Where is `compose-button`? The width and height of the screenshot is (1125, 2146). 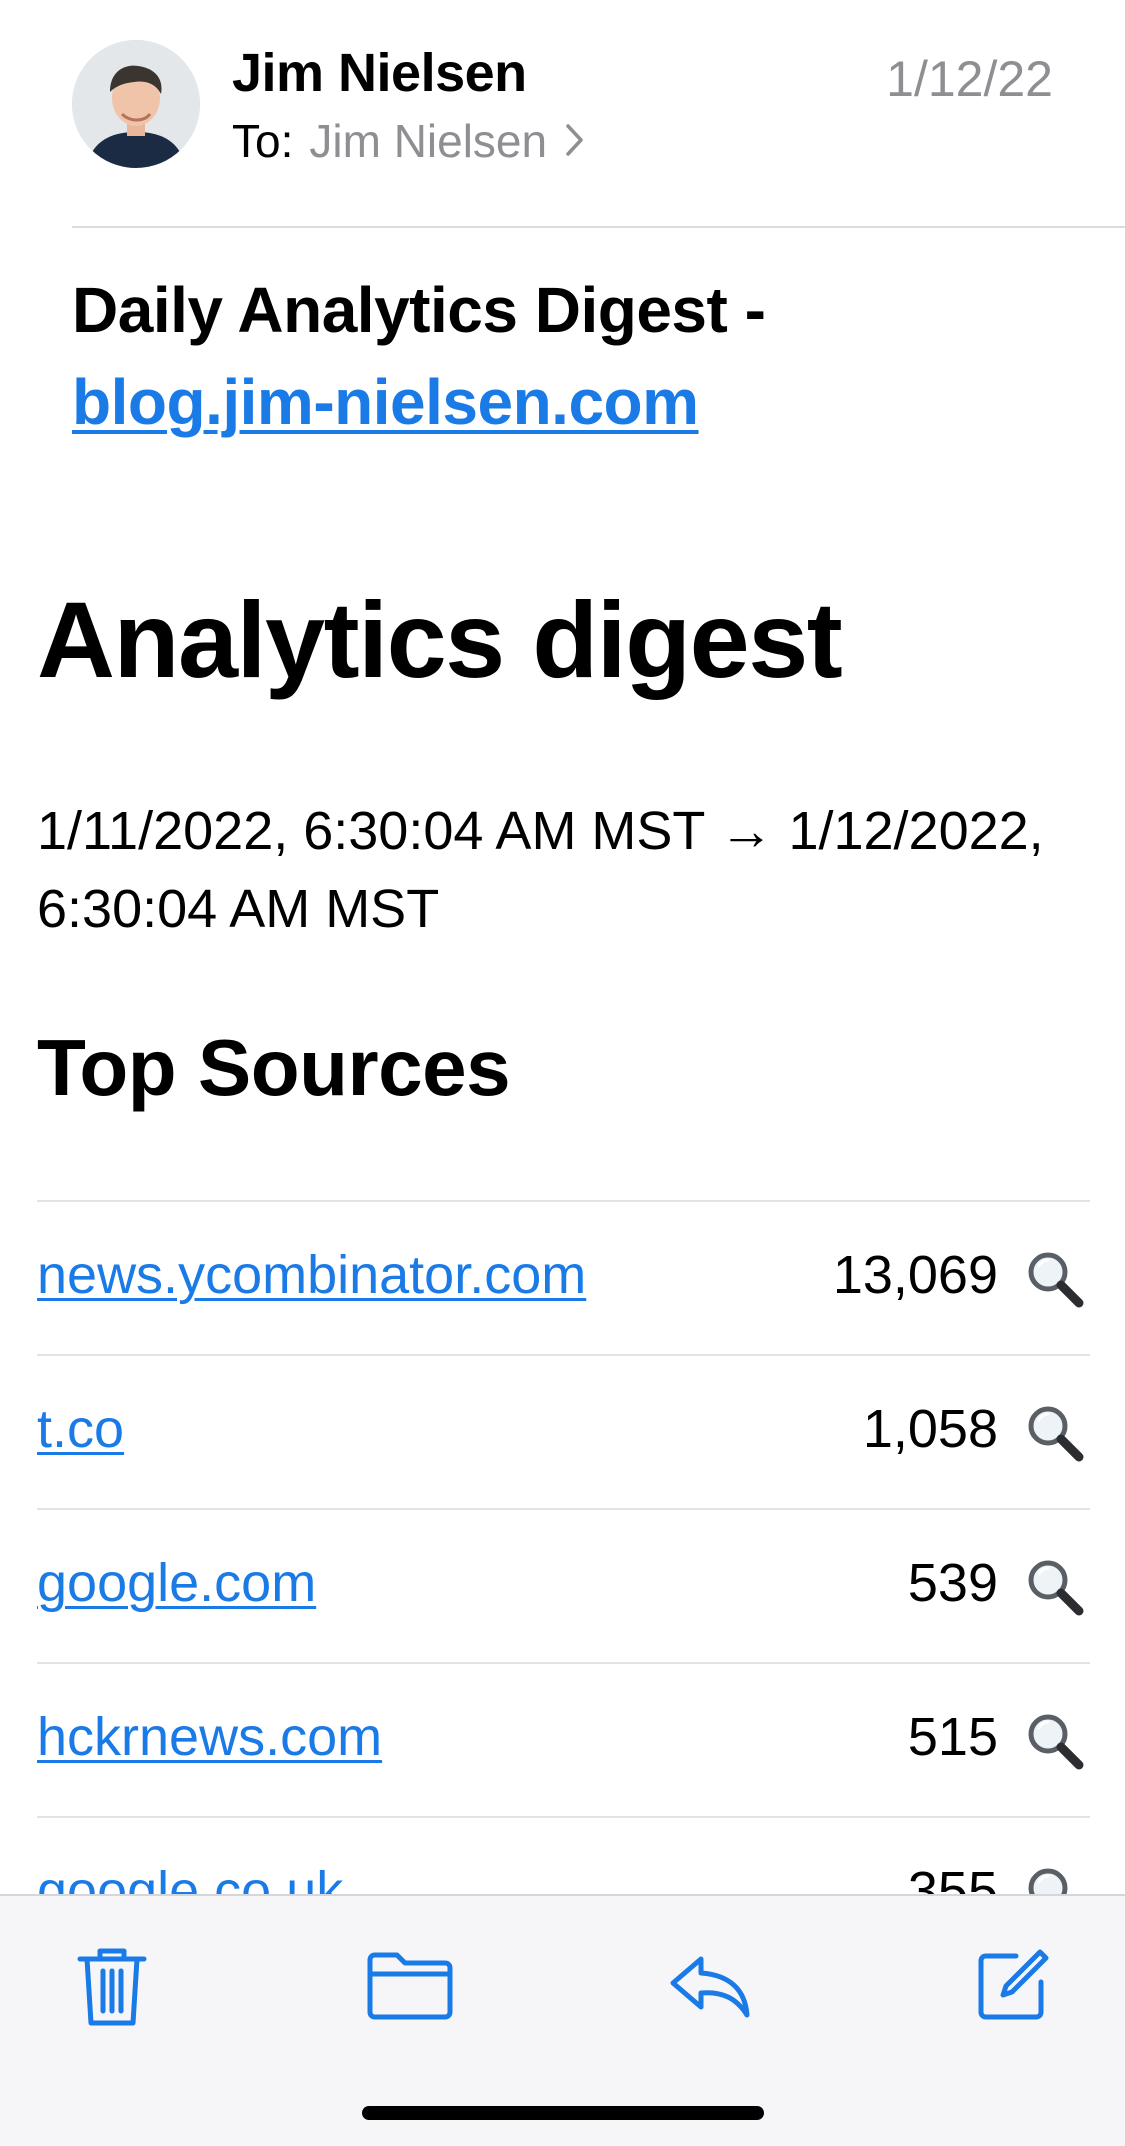 compose-button is located at coordinates (1012, 1986).